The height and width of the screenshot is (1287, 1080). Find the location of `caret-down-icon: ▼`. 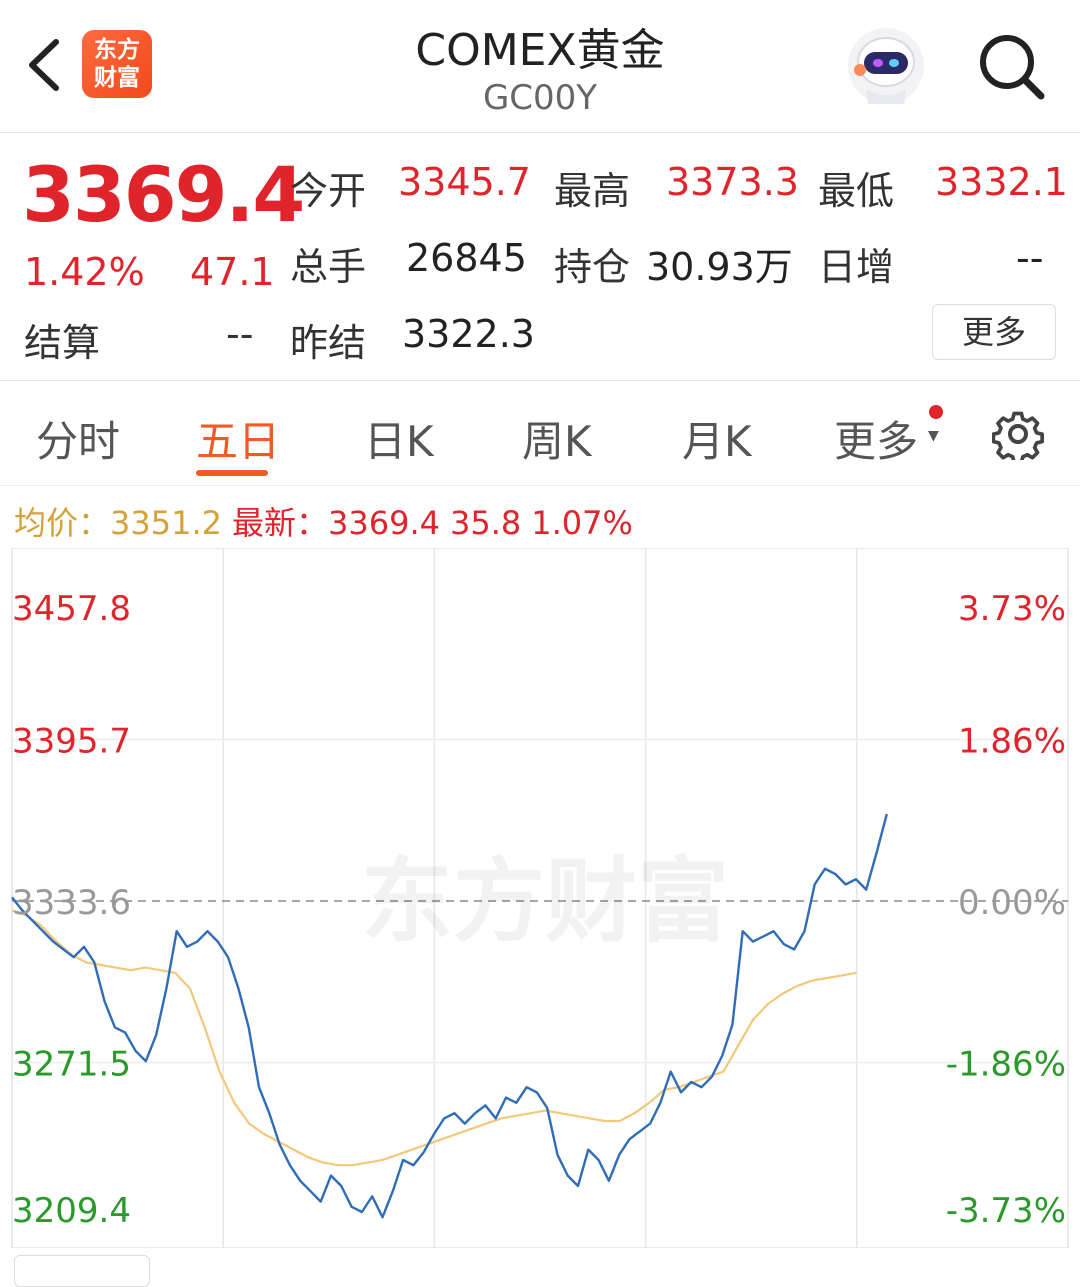

caret-down-icon: ▼ is located at coordinates (933, 436).